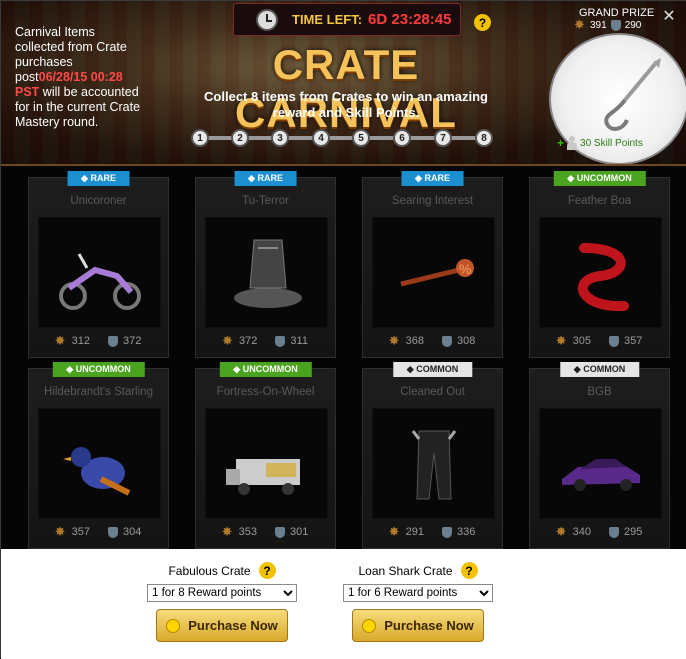  Describe the element at coordinates (132, 341) in the screenshot. I see `defense-value: 372` at that location.